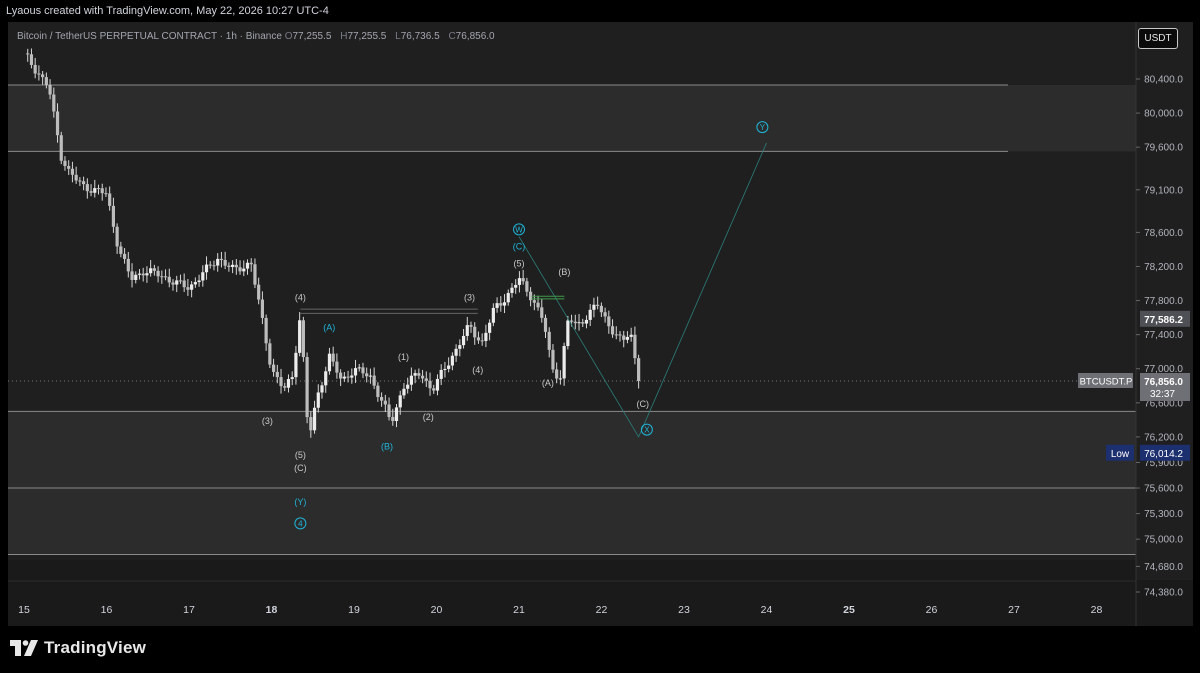 This screenshot has height=673, width=1200. What do you see at coordinates (1163, 190) in the screenshot?
I see `price-tick-label: 79,100.0` at bounding box center [1163, 190].